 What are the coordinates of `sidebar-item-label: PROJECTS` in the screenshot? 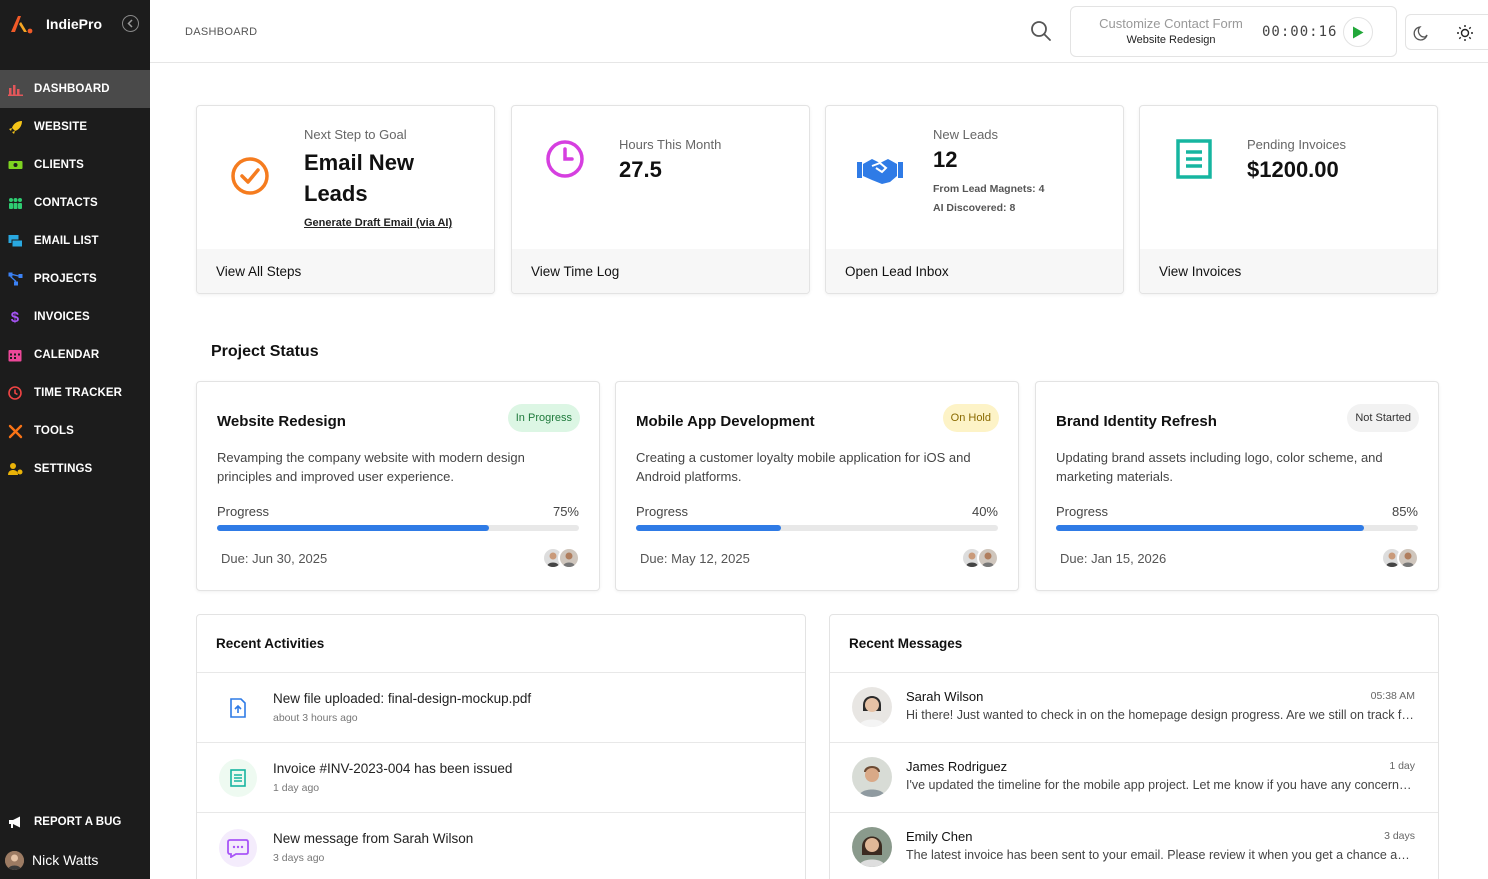 It's located at (65, 279).